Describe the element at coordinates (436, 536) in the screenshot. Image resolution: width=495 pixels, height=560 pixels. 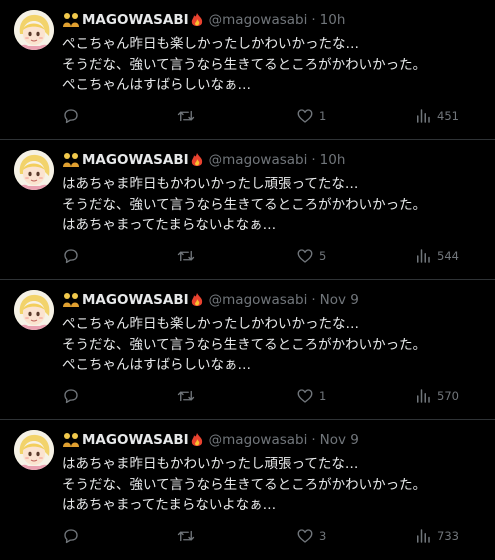
I see `views-button: 733` at that location.